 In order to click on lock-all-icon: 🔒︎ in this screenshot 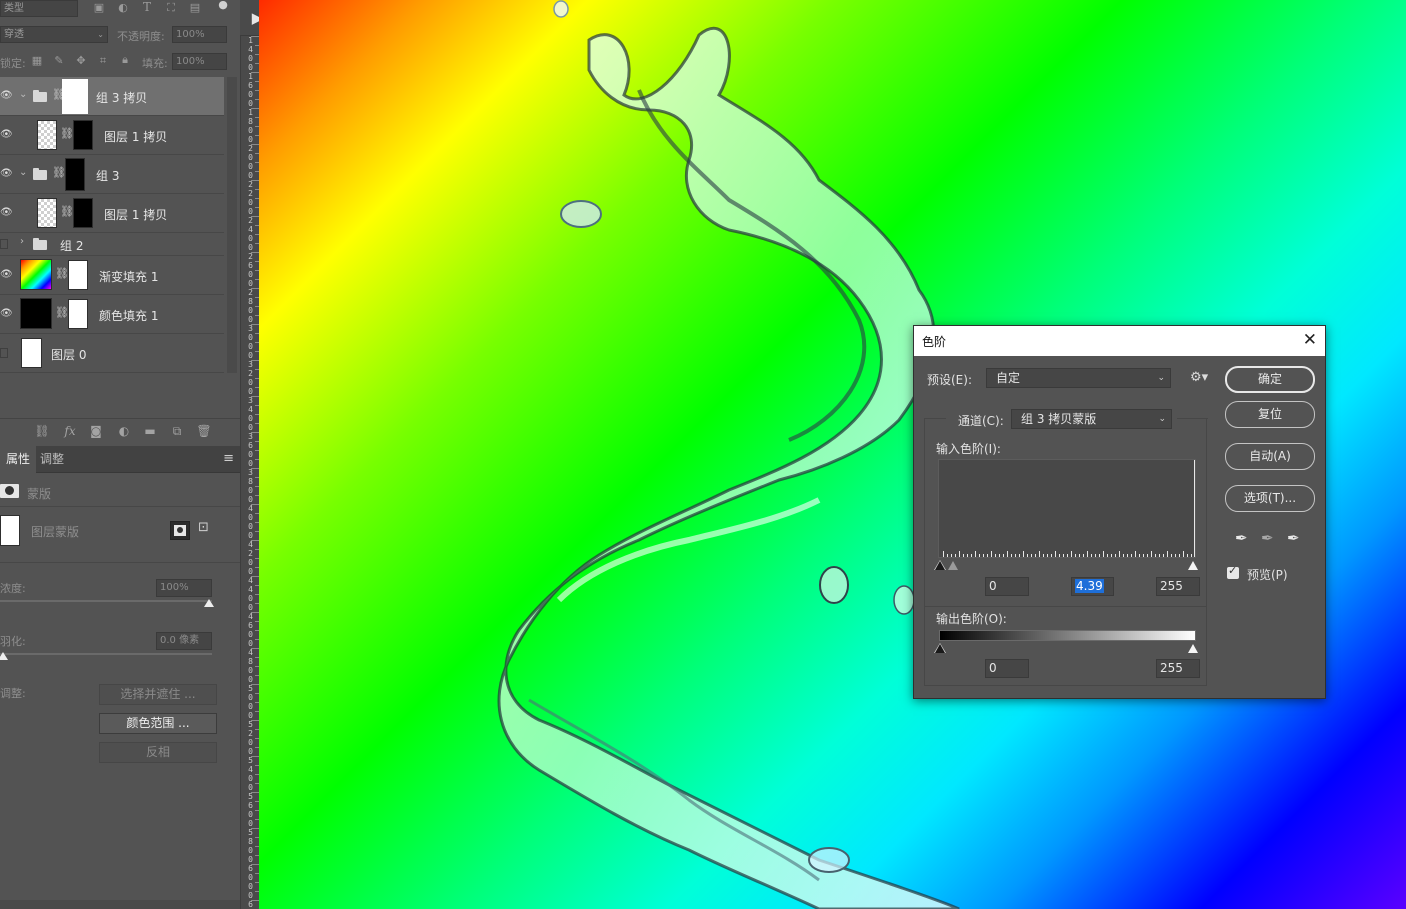, I will do `click(125, 60)`.